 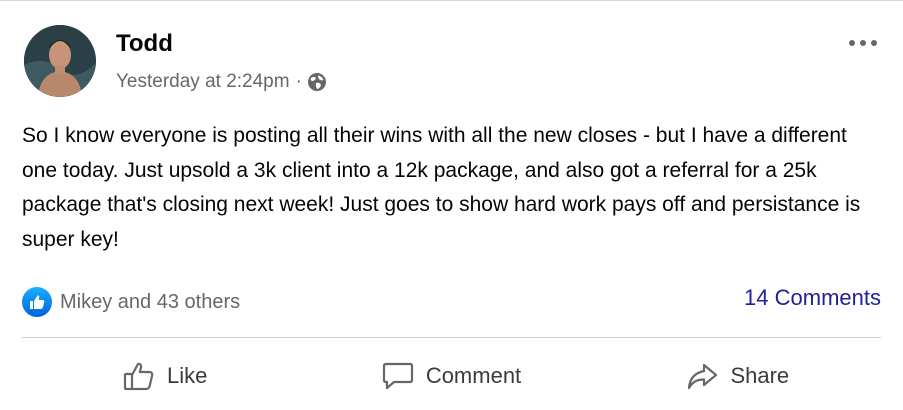 I want to click on comment-icon, so click(x=398, y=376).